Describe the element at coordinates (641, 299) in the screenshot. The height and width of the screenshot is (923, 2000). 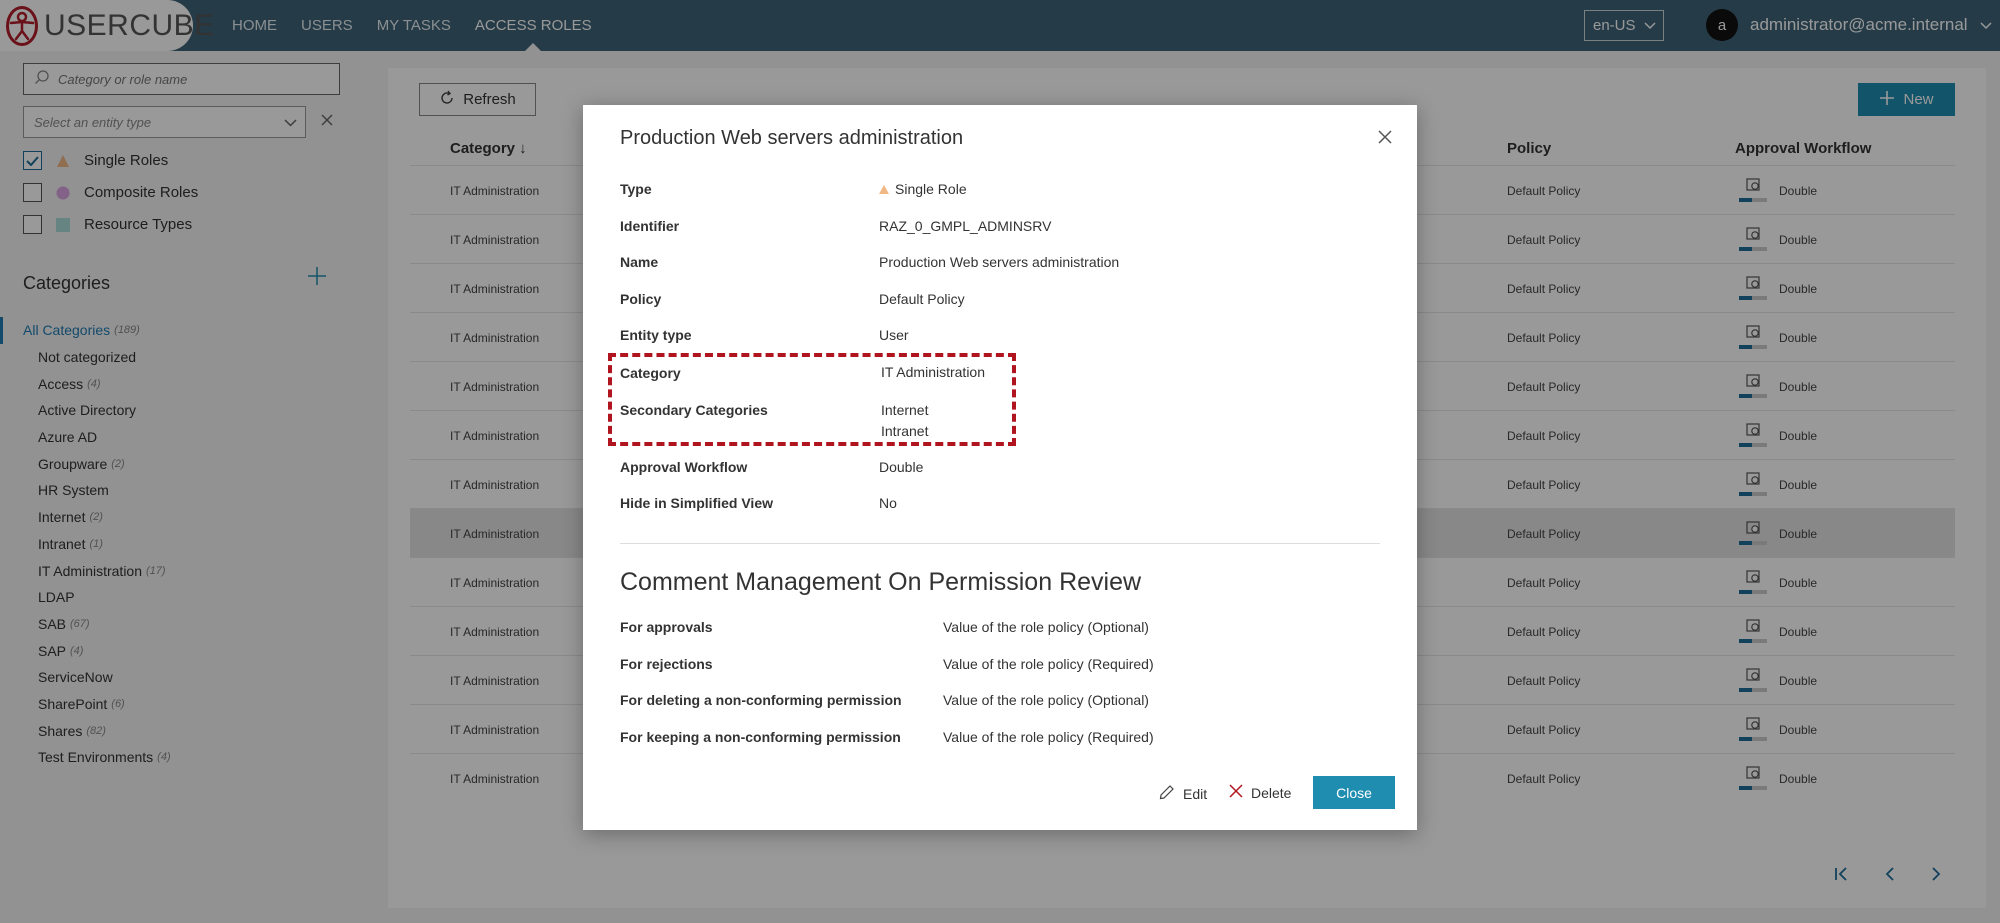
I see `policy-label: Policy` at that location.